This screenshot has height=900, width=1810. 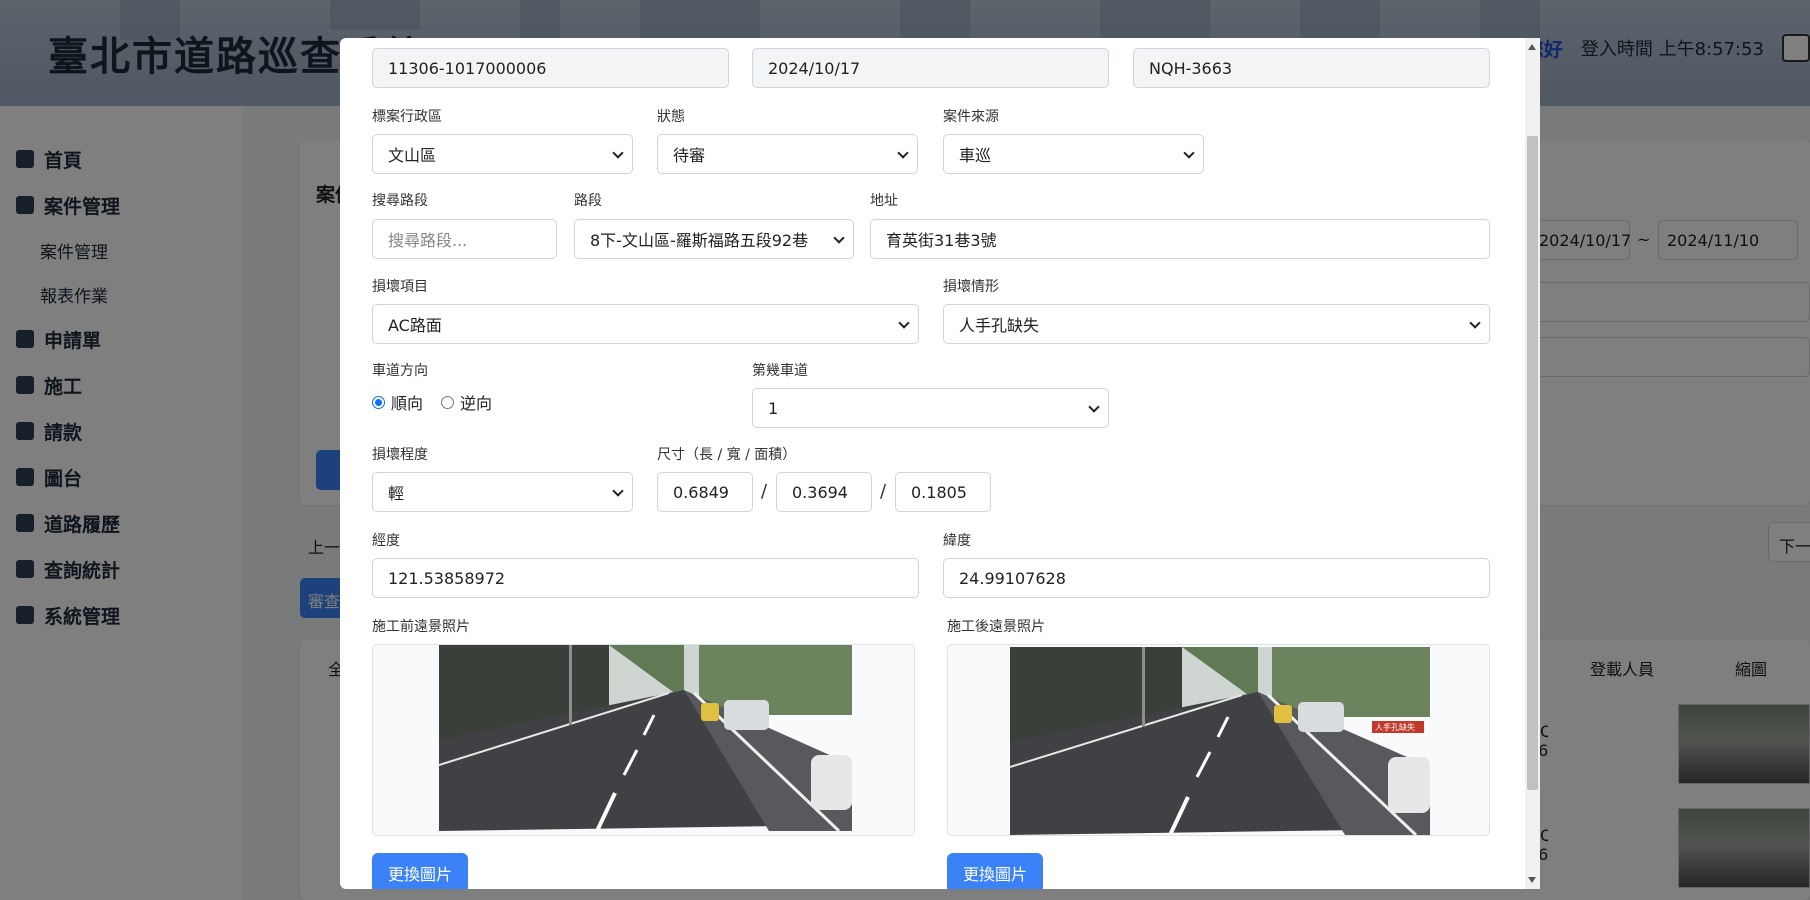 I want to click on severity-label: 損壞程度, so click(x=400, y=455).